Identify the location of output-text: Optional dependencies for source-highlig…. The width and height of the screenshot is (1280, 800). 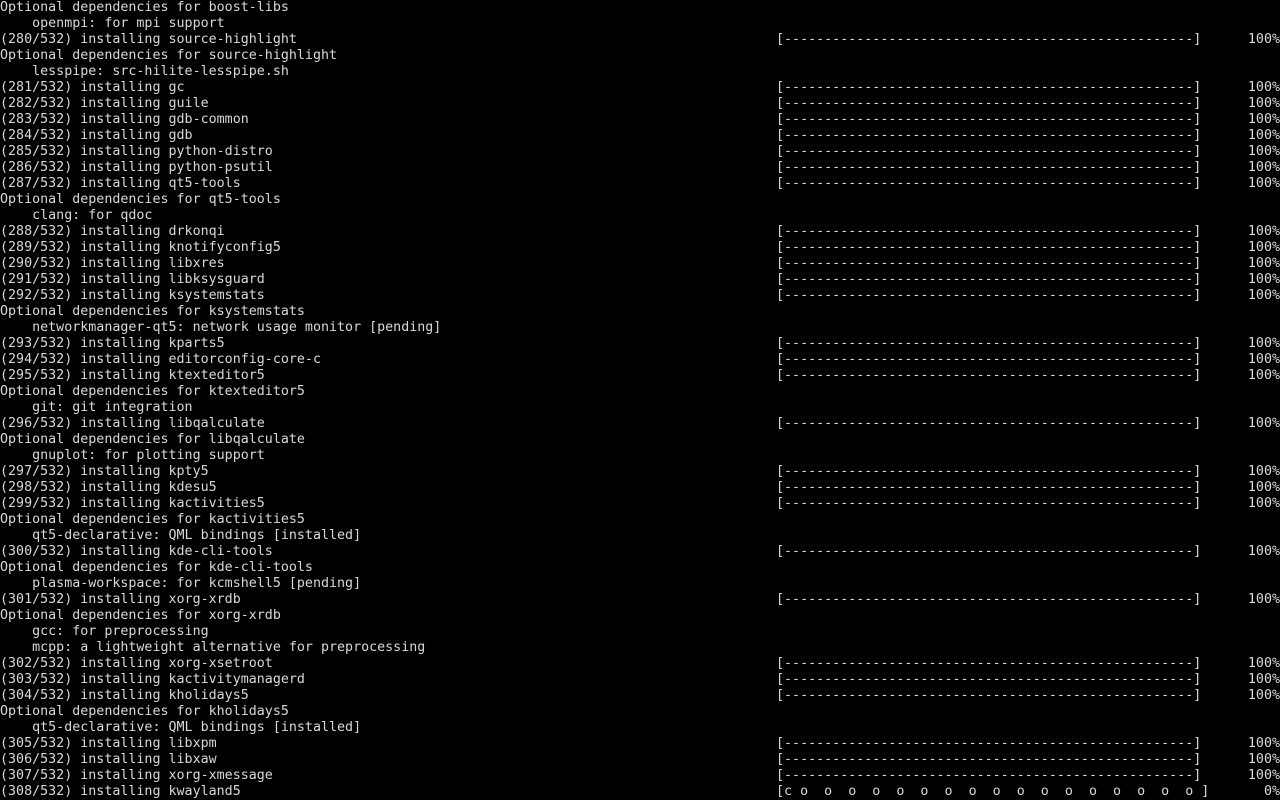
(169, 55).